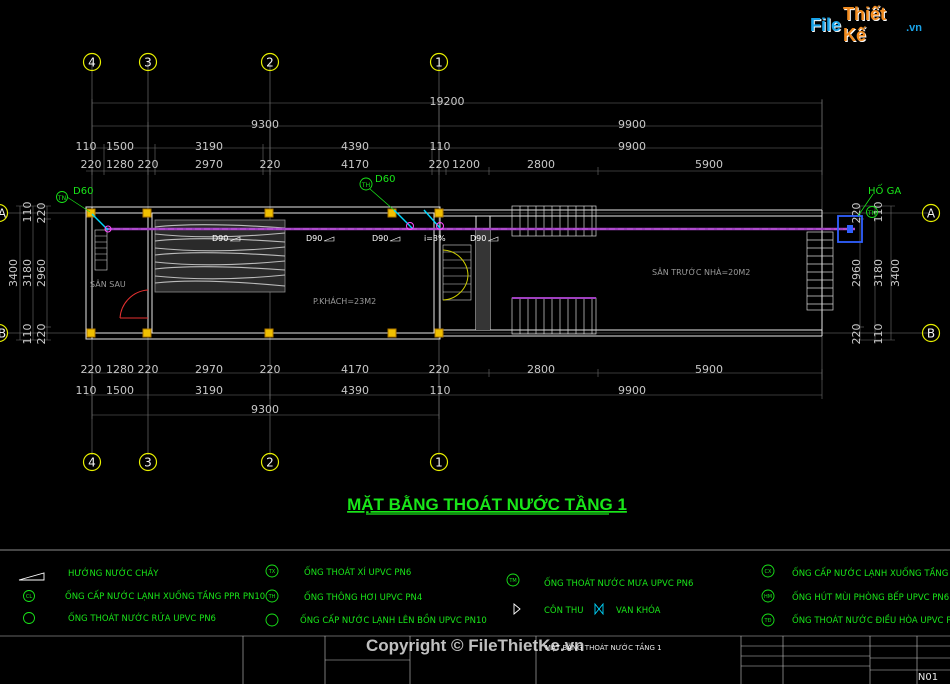 The image size is (950, 684). I want to click on legend-item: HƯỚNG NƯỚC CHẢY, so click(113, 573).